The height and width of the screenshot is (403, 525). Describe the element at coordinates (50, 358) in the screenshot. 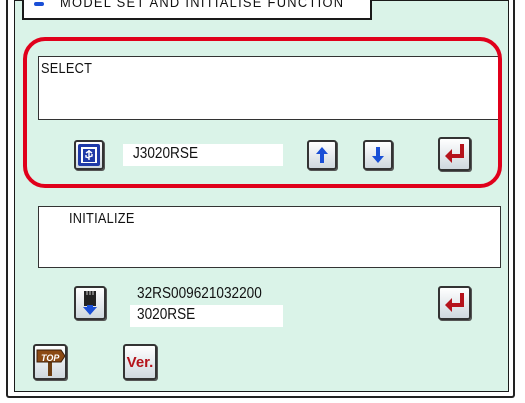

I see `top-label: TOP` at that location.